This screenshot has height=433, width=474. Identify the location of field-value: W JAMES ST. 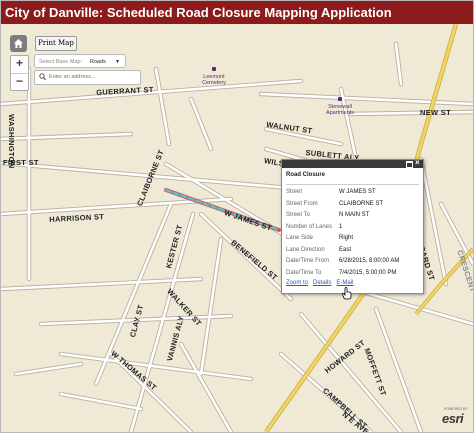
(357, 192).